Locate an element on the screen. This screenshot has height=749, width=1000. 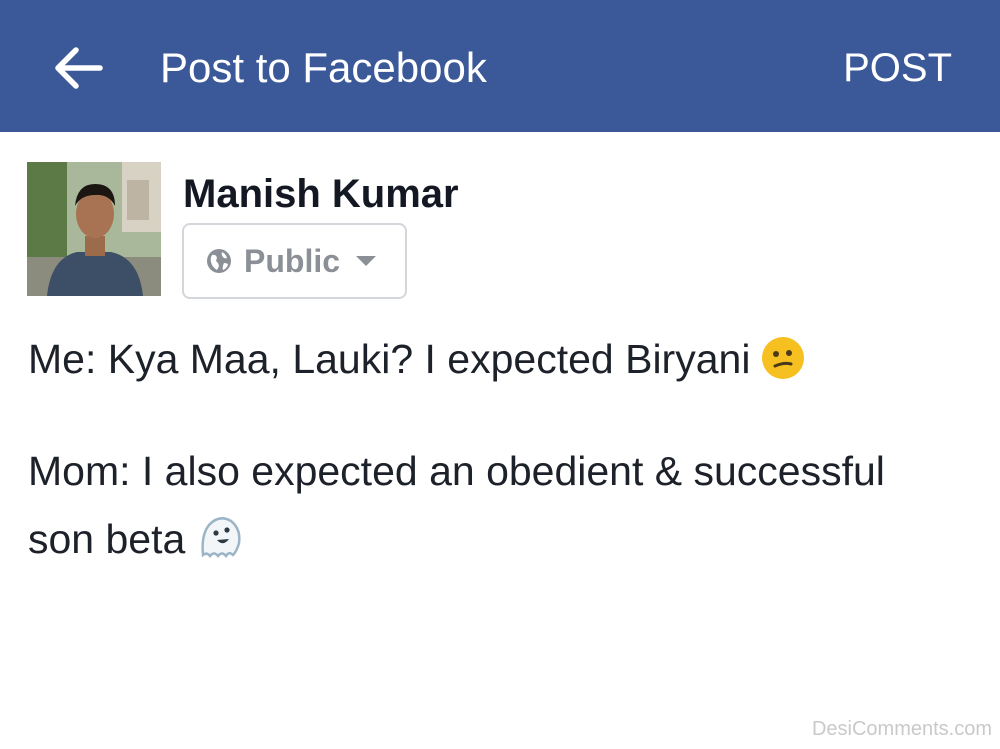
arrow-left-icon is located at coordinates (79, 68).